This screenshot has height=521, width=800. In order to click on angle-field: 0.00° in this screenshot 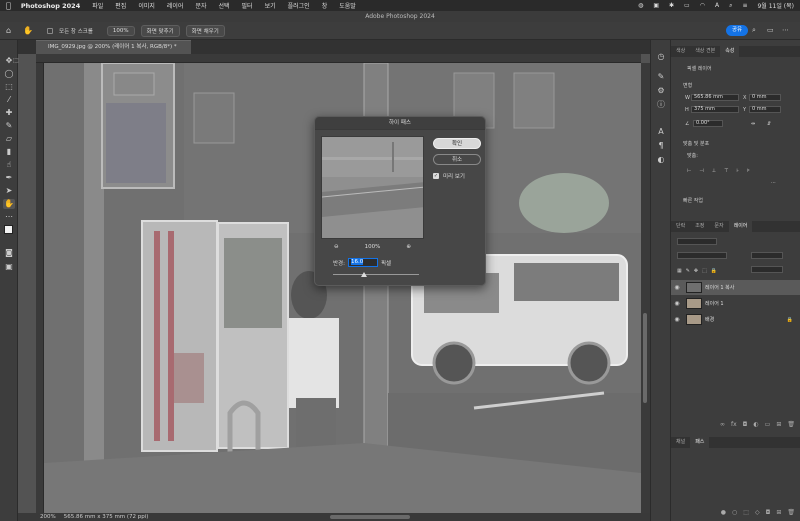, I will do `click(708, 123)`.